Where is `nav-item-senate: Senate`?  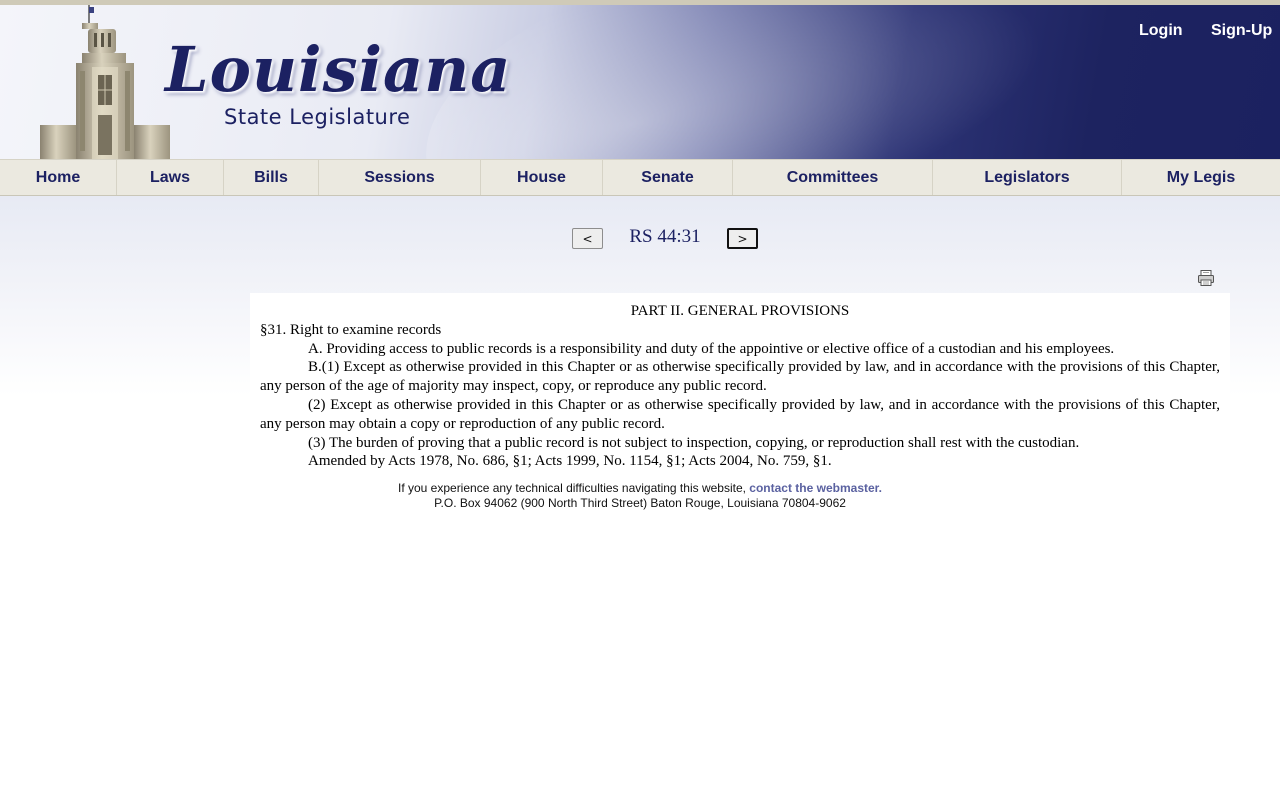 nav-item-senate: Senate is located at coordinates (668, 177).